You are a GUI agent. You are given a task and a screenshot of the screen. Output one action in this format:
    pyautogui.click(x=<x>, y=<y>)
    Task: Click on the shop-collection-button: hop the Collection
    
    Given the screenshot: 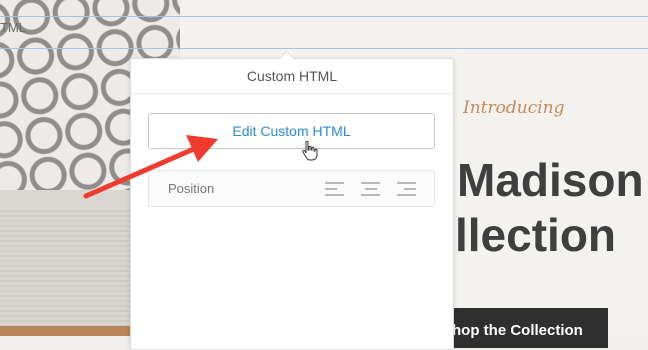 What is the action you would take?
    pyautogui.click(x=530, y=328)
    